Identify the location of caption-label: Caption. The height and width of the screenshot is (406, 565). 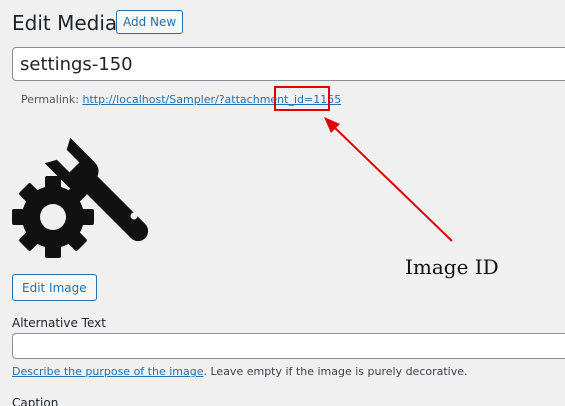
(35, 401).